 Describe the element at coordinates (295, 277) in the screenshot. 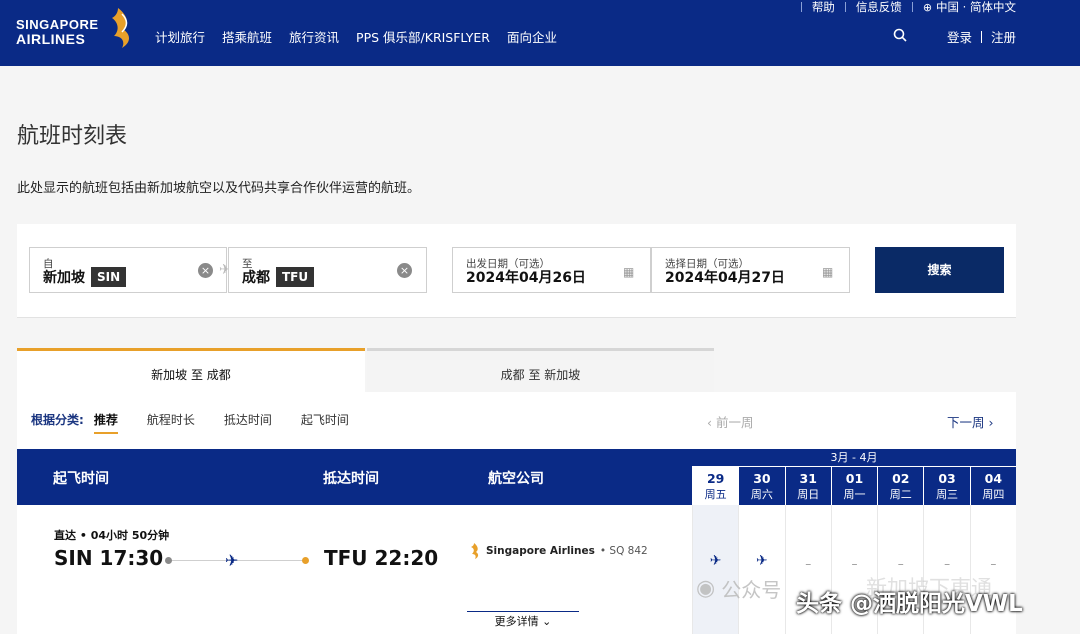

I see `destination-code: TFU` at that location.